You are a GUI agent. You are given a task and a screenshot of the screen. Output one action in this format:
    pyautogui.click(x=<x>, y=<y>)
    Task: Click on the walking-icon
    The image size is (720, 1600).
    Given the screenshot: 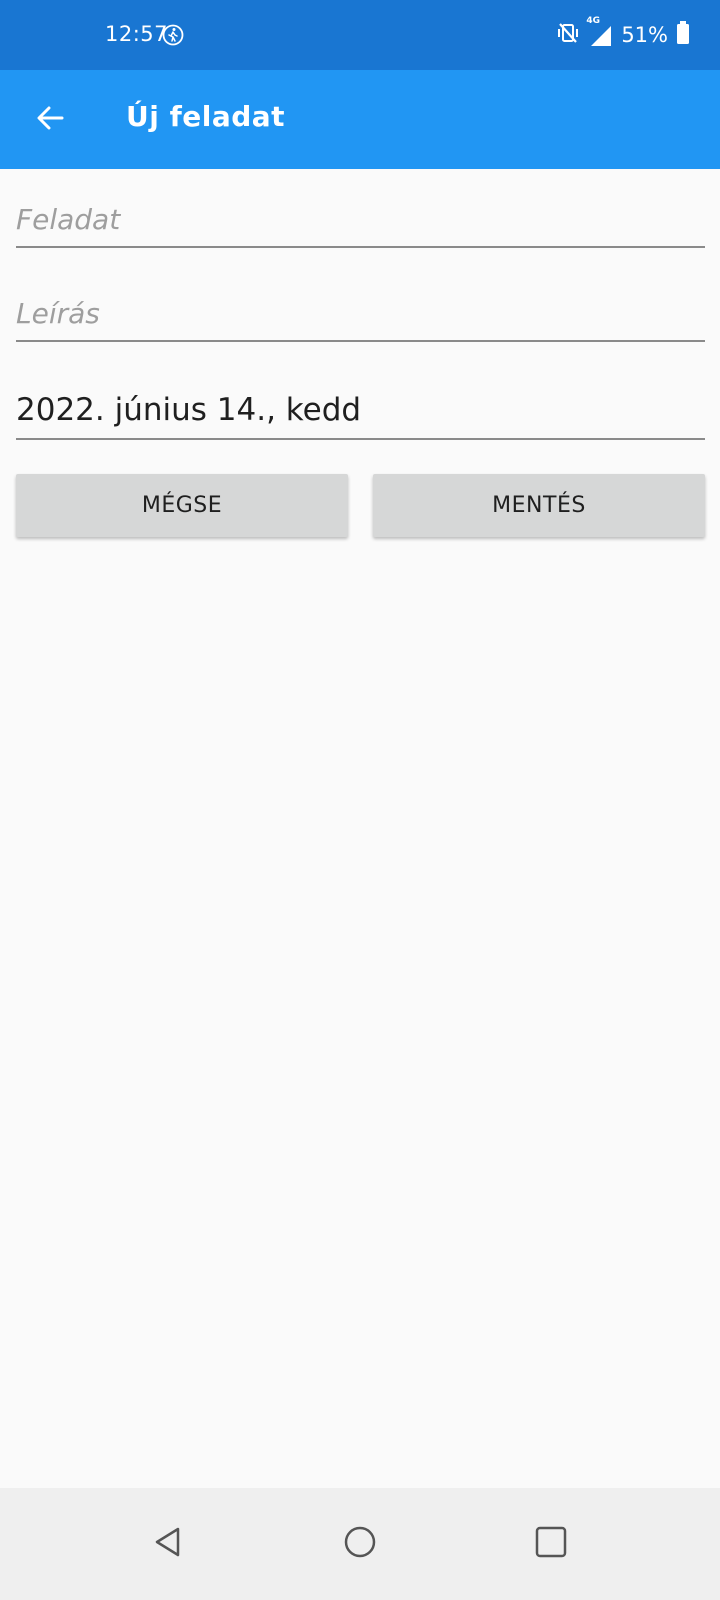 What is the action you would take?
    pyautogui.click(x=173, y=35)
    